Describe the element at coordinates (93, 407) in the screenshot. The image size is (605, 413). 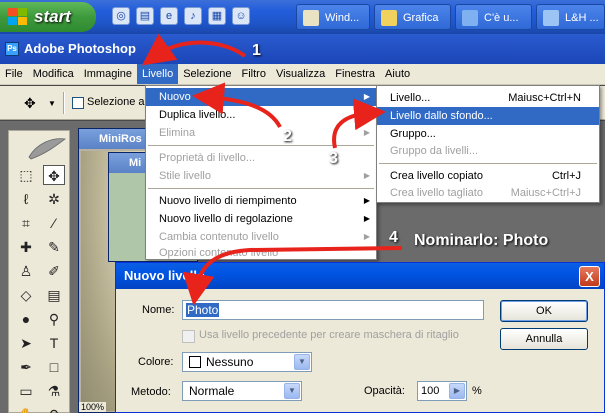
I see `zoom-level: 100%` at that location.